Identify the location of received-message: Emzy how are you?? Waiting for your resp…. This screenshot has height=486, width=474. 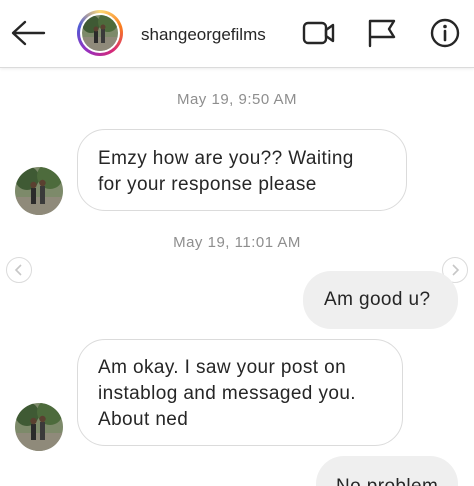
(242, 170).